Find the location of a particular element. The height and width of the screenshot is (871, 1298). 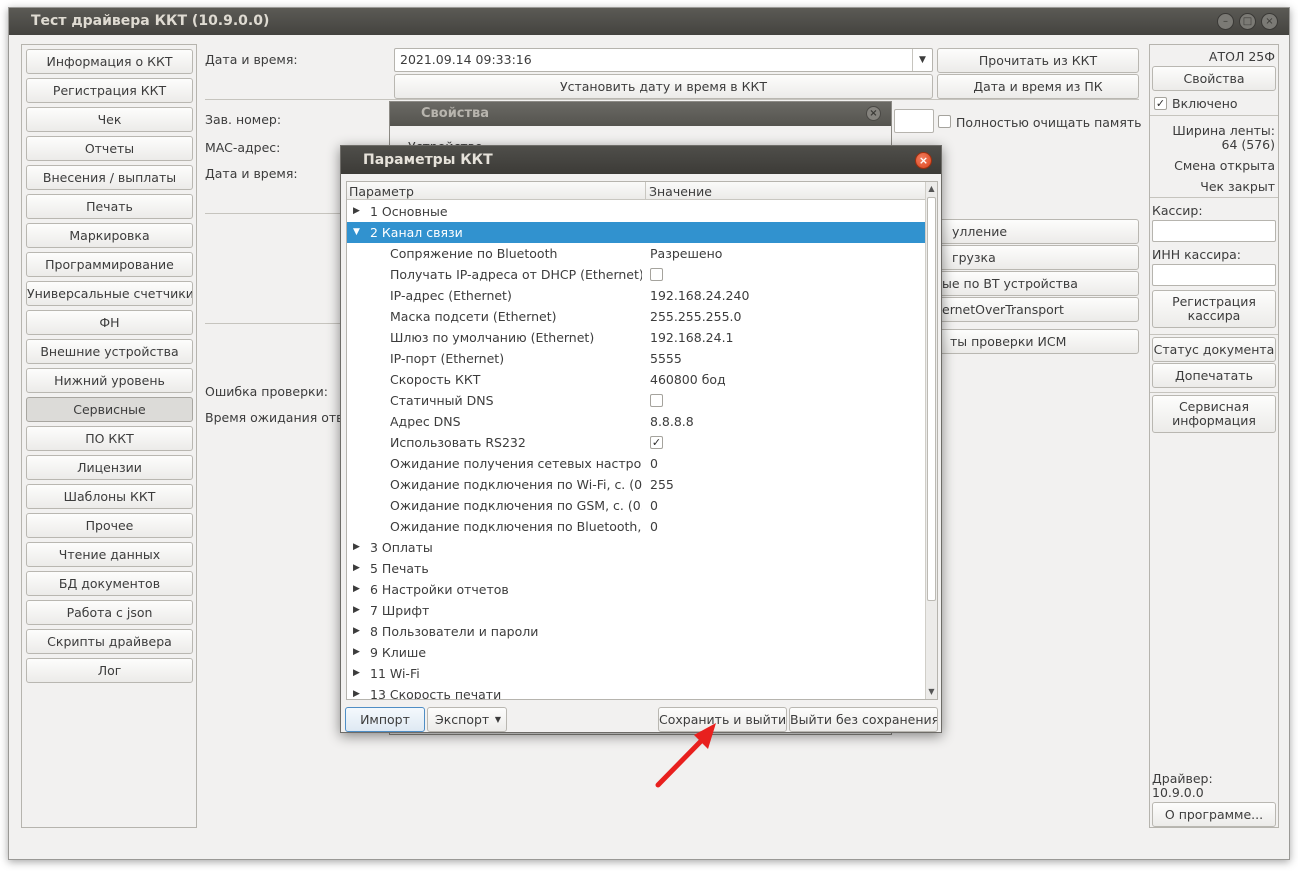

tree-row: ▶ 8 Пользователи и пароли is located at coordinates (636, 631).